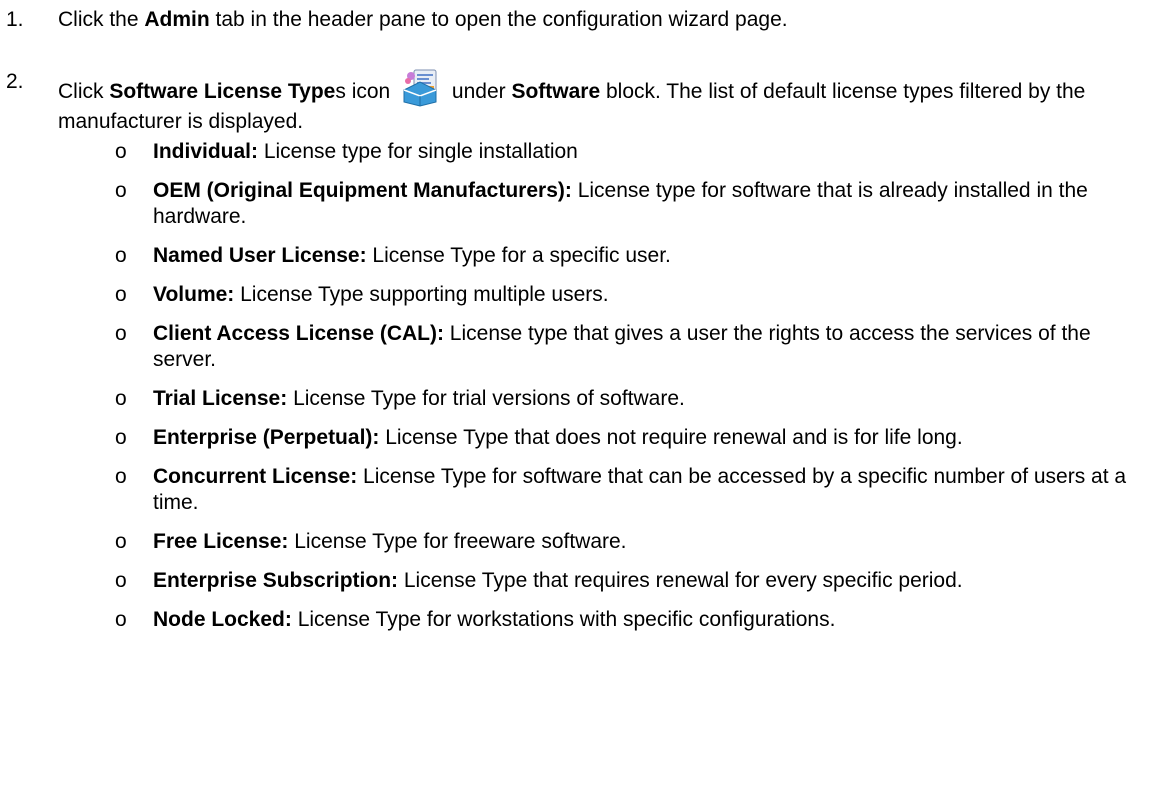 The height and width of the screenshot is (788, 1163). What do you see at coordinates (177, 19) in the screenshot?
I see `admin-tab-label: Admin` at bounding box center [177, 19].